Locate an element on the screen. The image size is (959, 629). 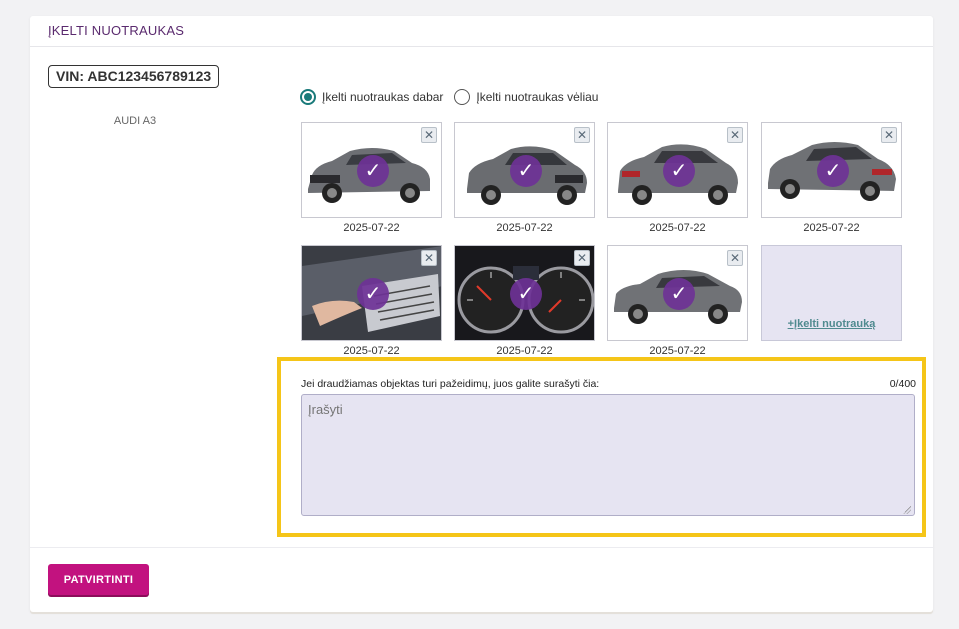
radio-label: Įkelti nuotraukas vėliau is located at coordinates (537, 97).